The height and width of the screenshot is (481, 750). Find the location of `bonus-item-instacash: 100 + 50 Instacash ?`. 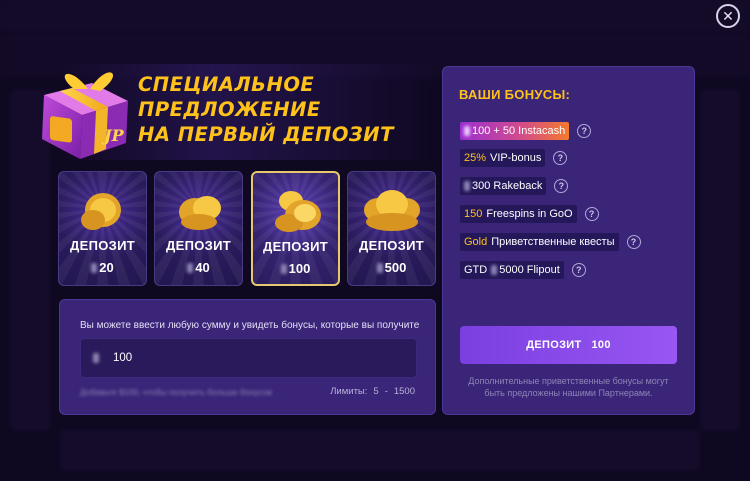

bonus-item-instacash: 100 + 50 Instacash ? is located at coordinates (526, 131).